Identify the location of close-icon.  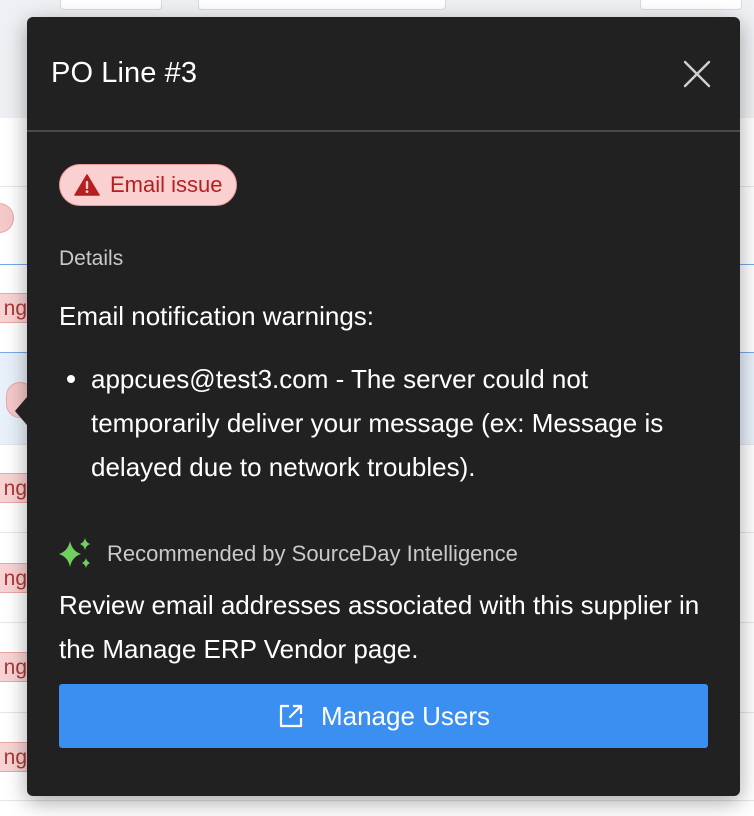
(697, 74).